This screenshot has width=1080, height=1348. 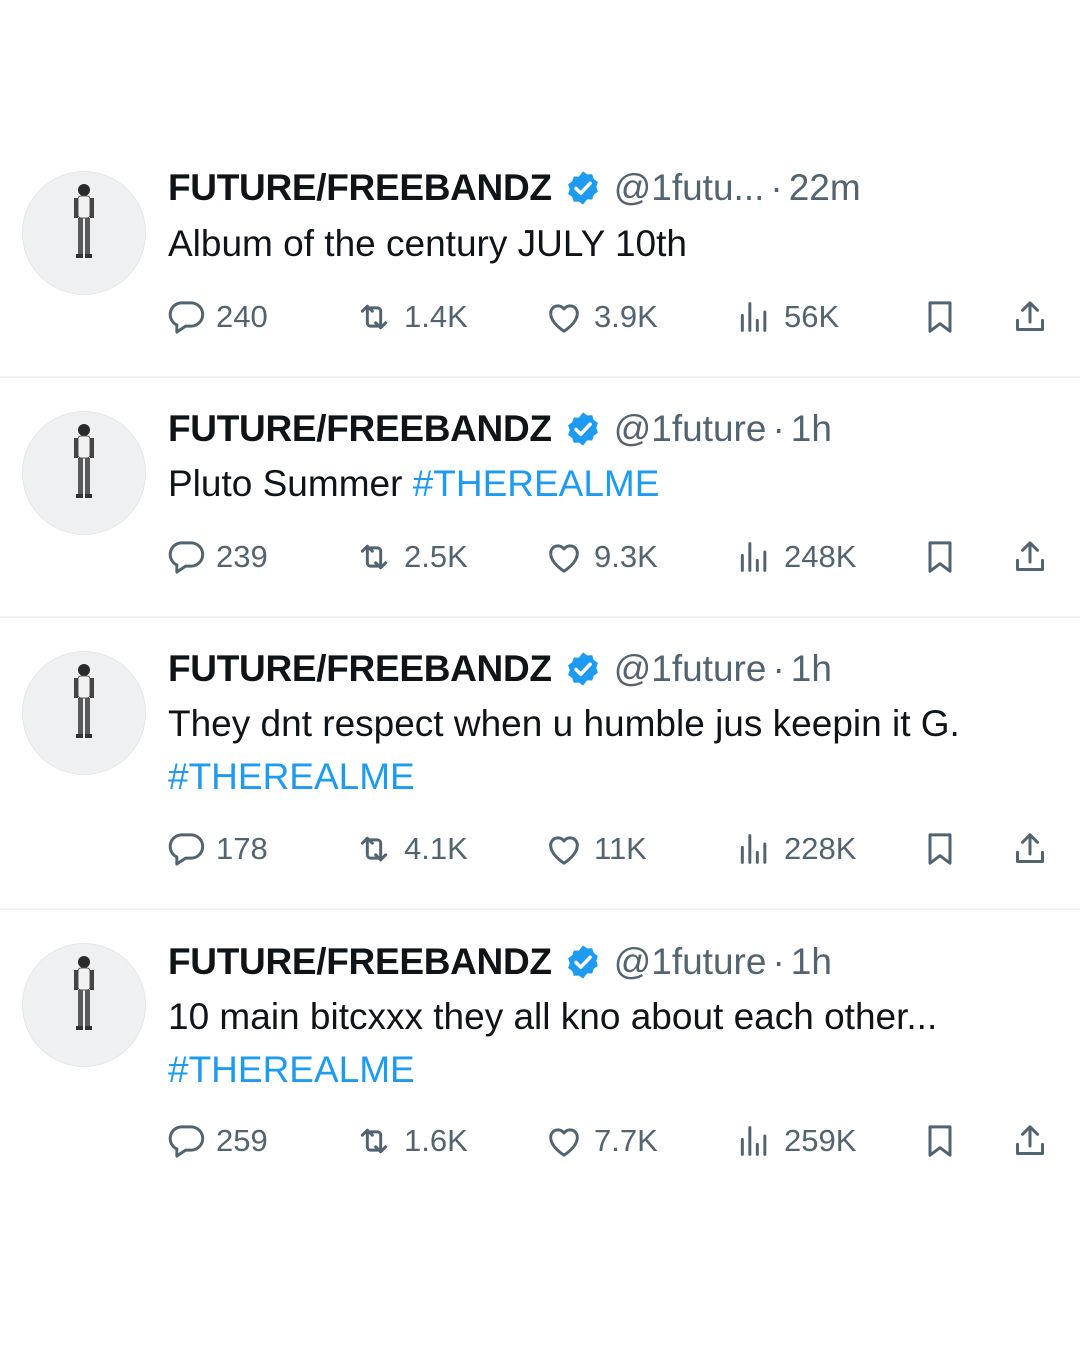 I want to click on tweet-body: Pluto Summer, so click(x=290, y=483).